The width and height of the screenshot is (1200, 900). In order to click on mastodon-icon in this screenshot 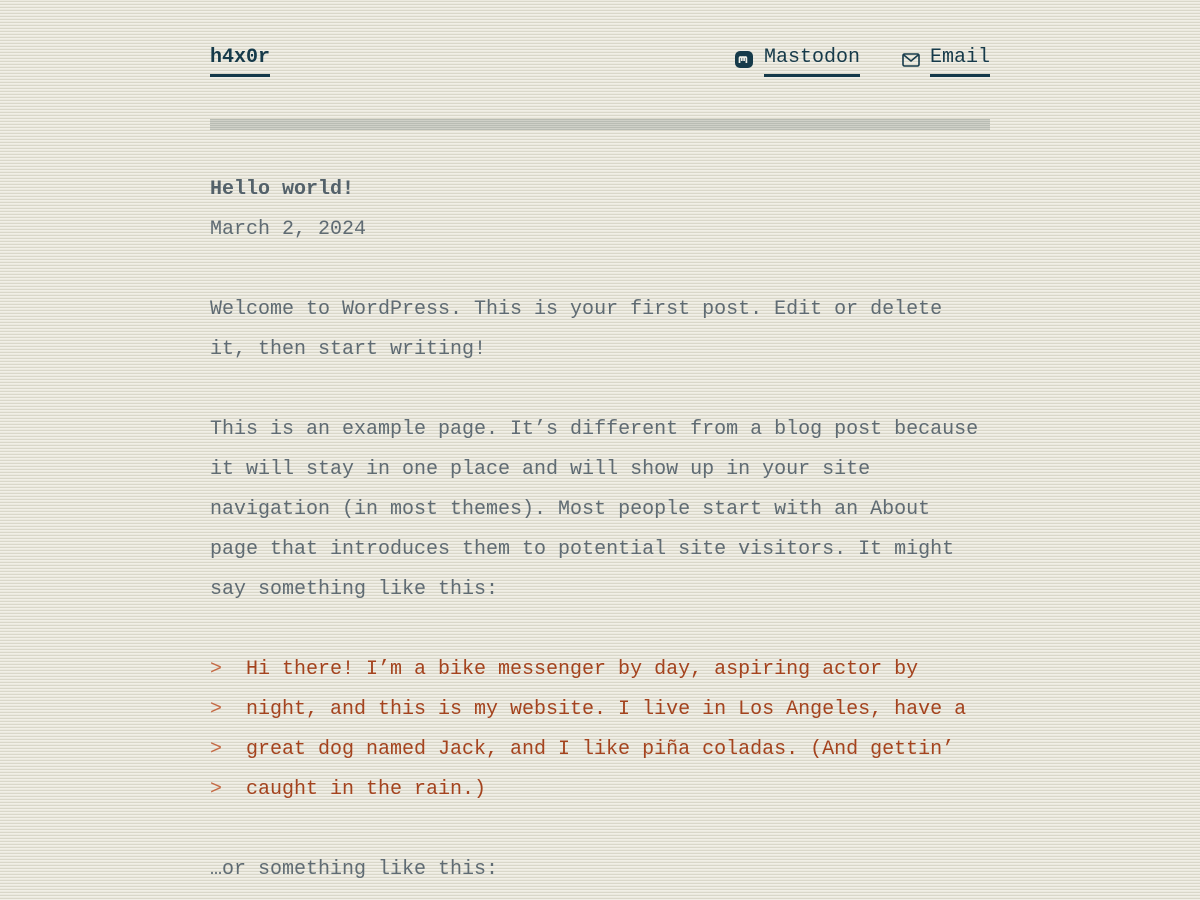, I will do `click(744, 60)`.